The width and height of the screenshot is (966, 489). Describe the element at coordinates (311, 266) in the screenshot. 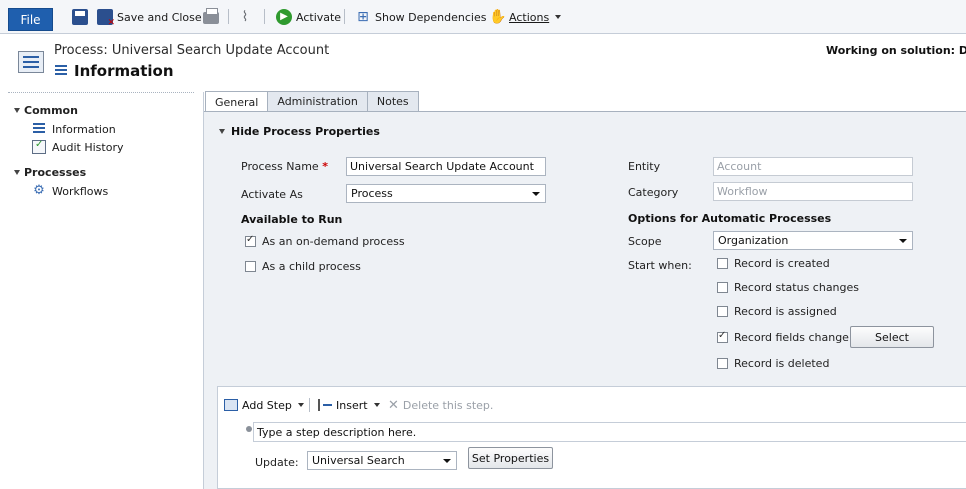

I see `child-process-label: As a child process` at that location.